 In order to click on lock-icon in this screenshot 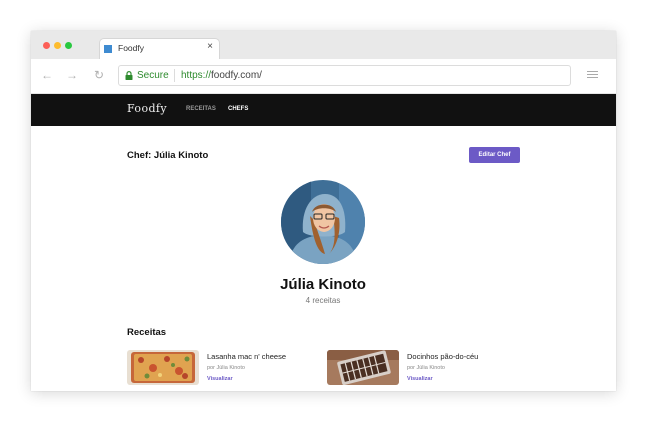, I will do `click(129, 75)`.